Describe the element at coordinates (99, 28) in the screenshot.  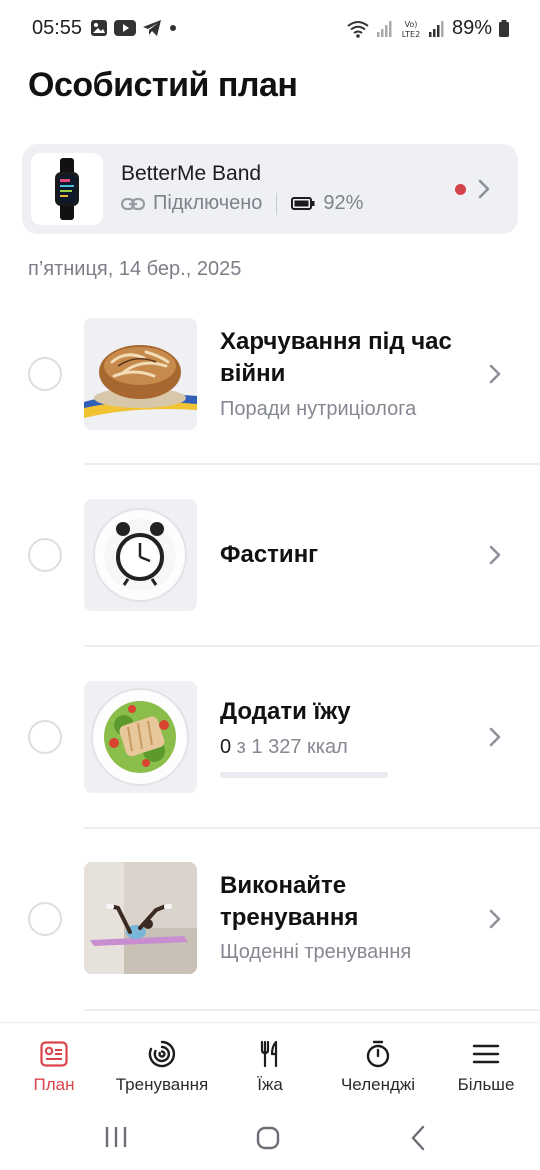
I see `gallery-icon` at that location.